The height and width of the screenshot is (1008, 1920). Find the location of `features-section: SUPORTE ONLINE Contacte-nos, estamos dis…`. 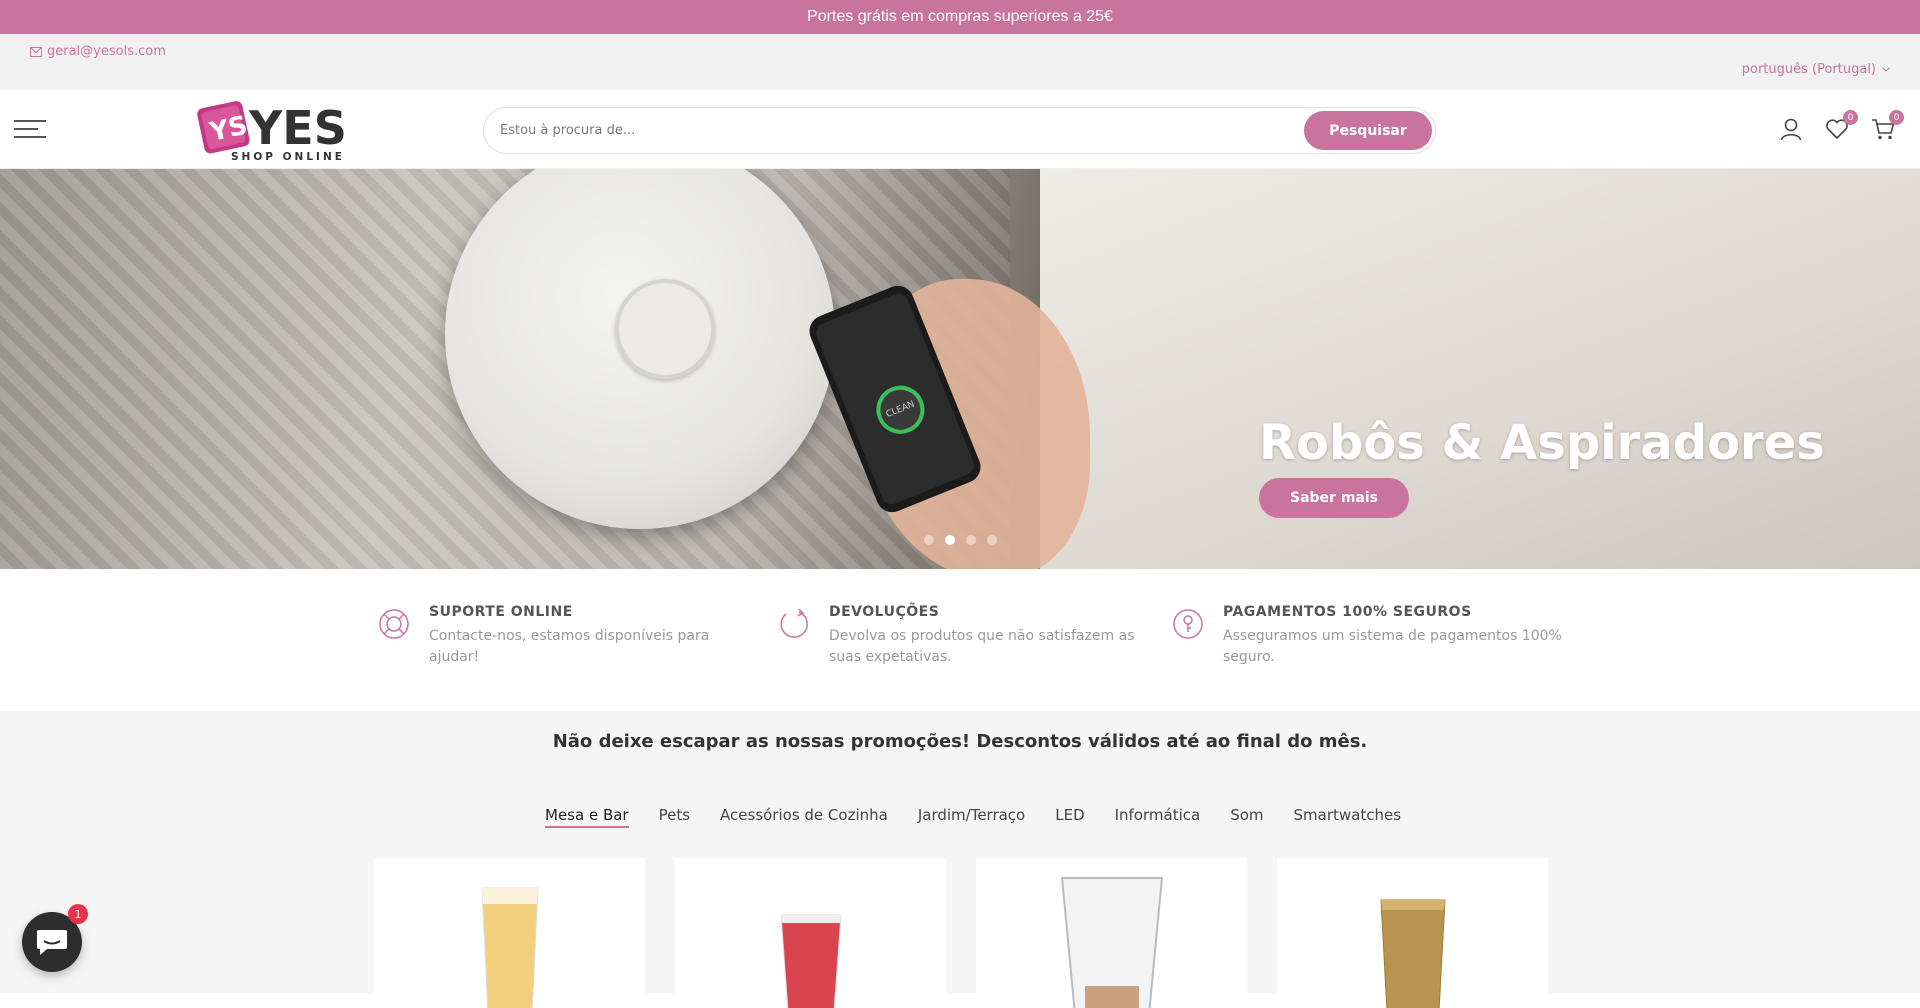

features-section: SUPORTE ONLINE Contacte-nos, estamos dis… is located at coordinates (960, 640).